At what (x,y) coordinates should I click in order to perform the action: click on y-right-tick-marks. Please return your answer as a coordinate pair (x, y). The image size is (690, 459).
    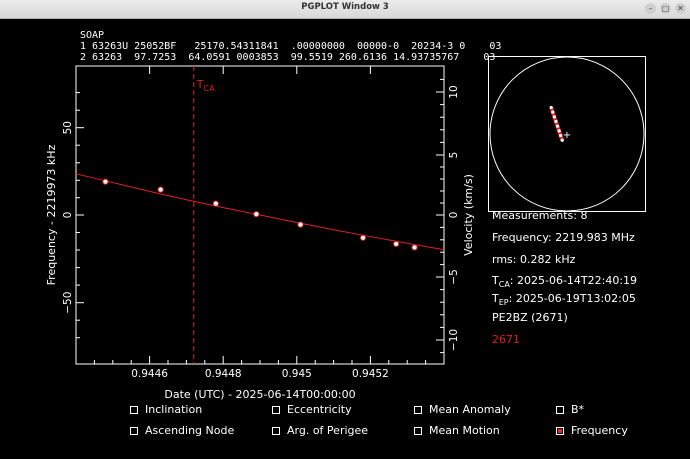
    Looking at the image, I should click on (440, 216).